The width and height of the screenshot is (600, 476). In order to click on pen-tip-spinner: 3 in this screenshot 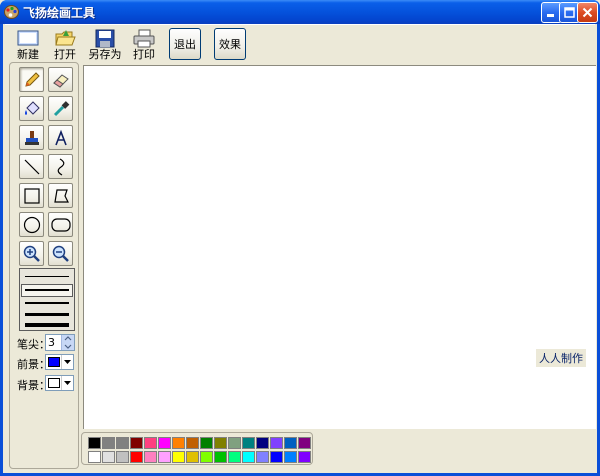, I will do `click(60, 342)`.